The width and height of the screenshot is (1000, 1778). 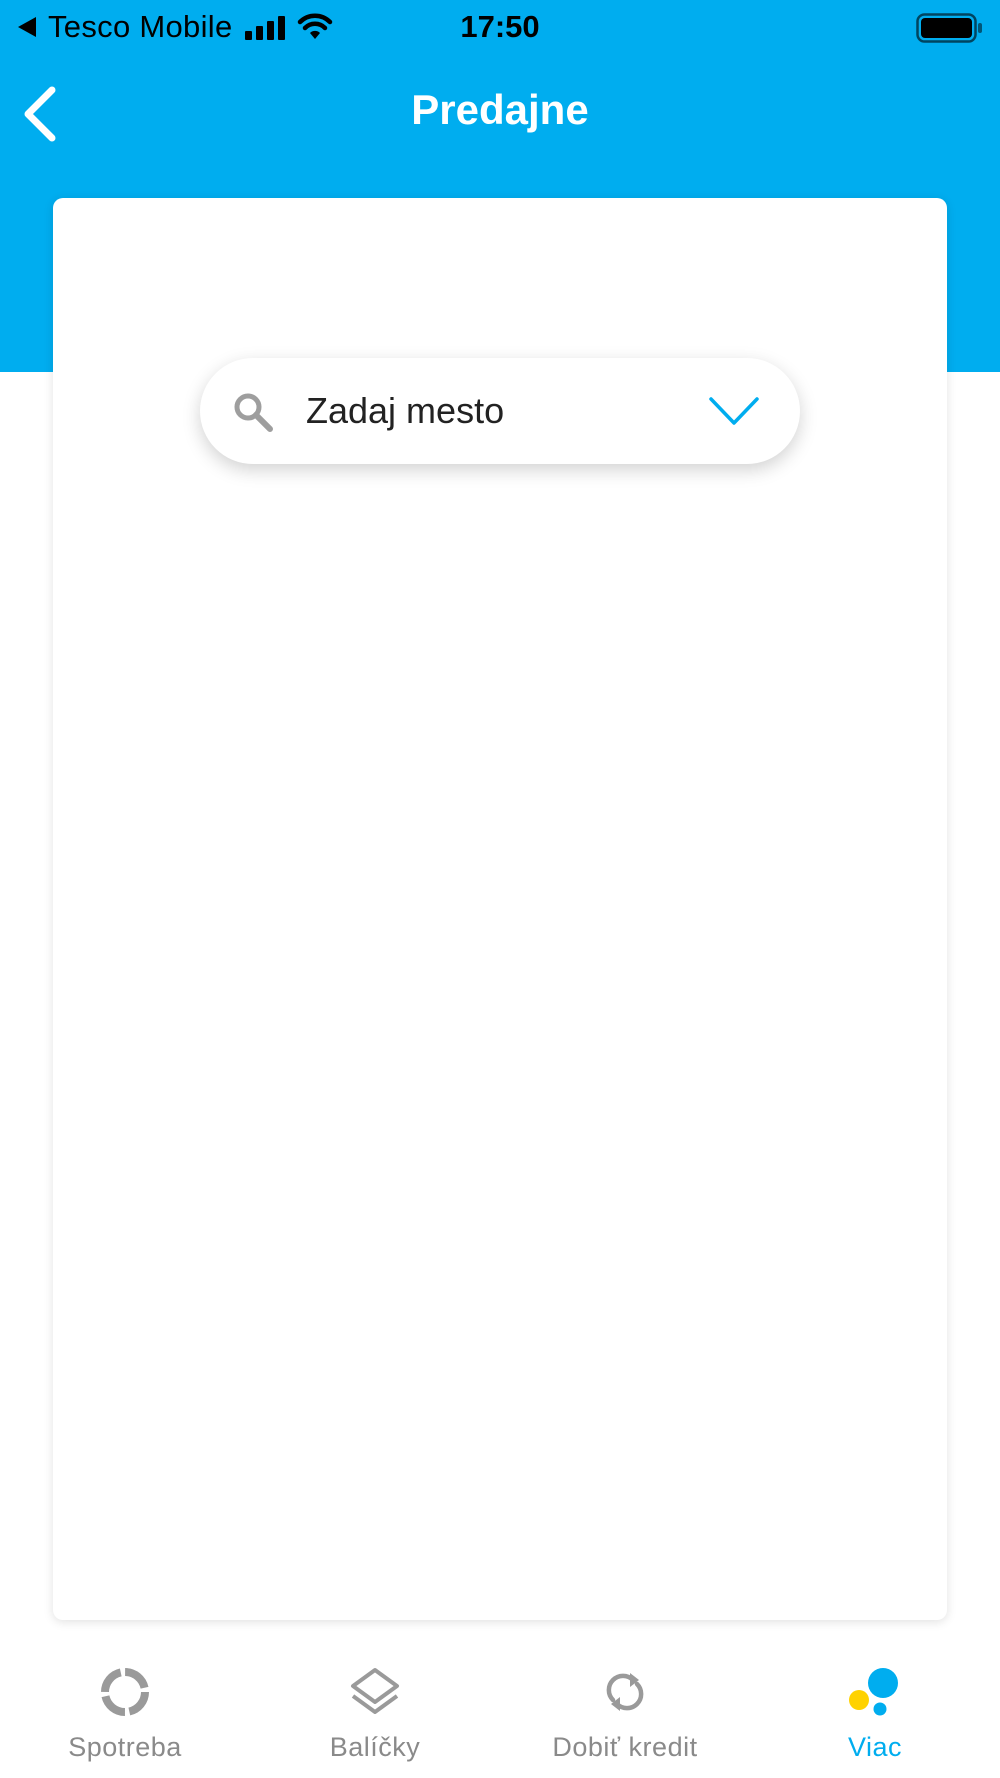 I want to click on city-search-input, so click(x=496, y=411).